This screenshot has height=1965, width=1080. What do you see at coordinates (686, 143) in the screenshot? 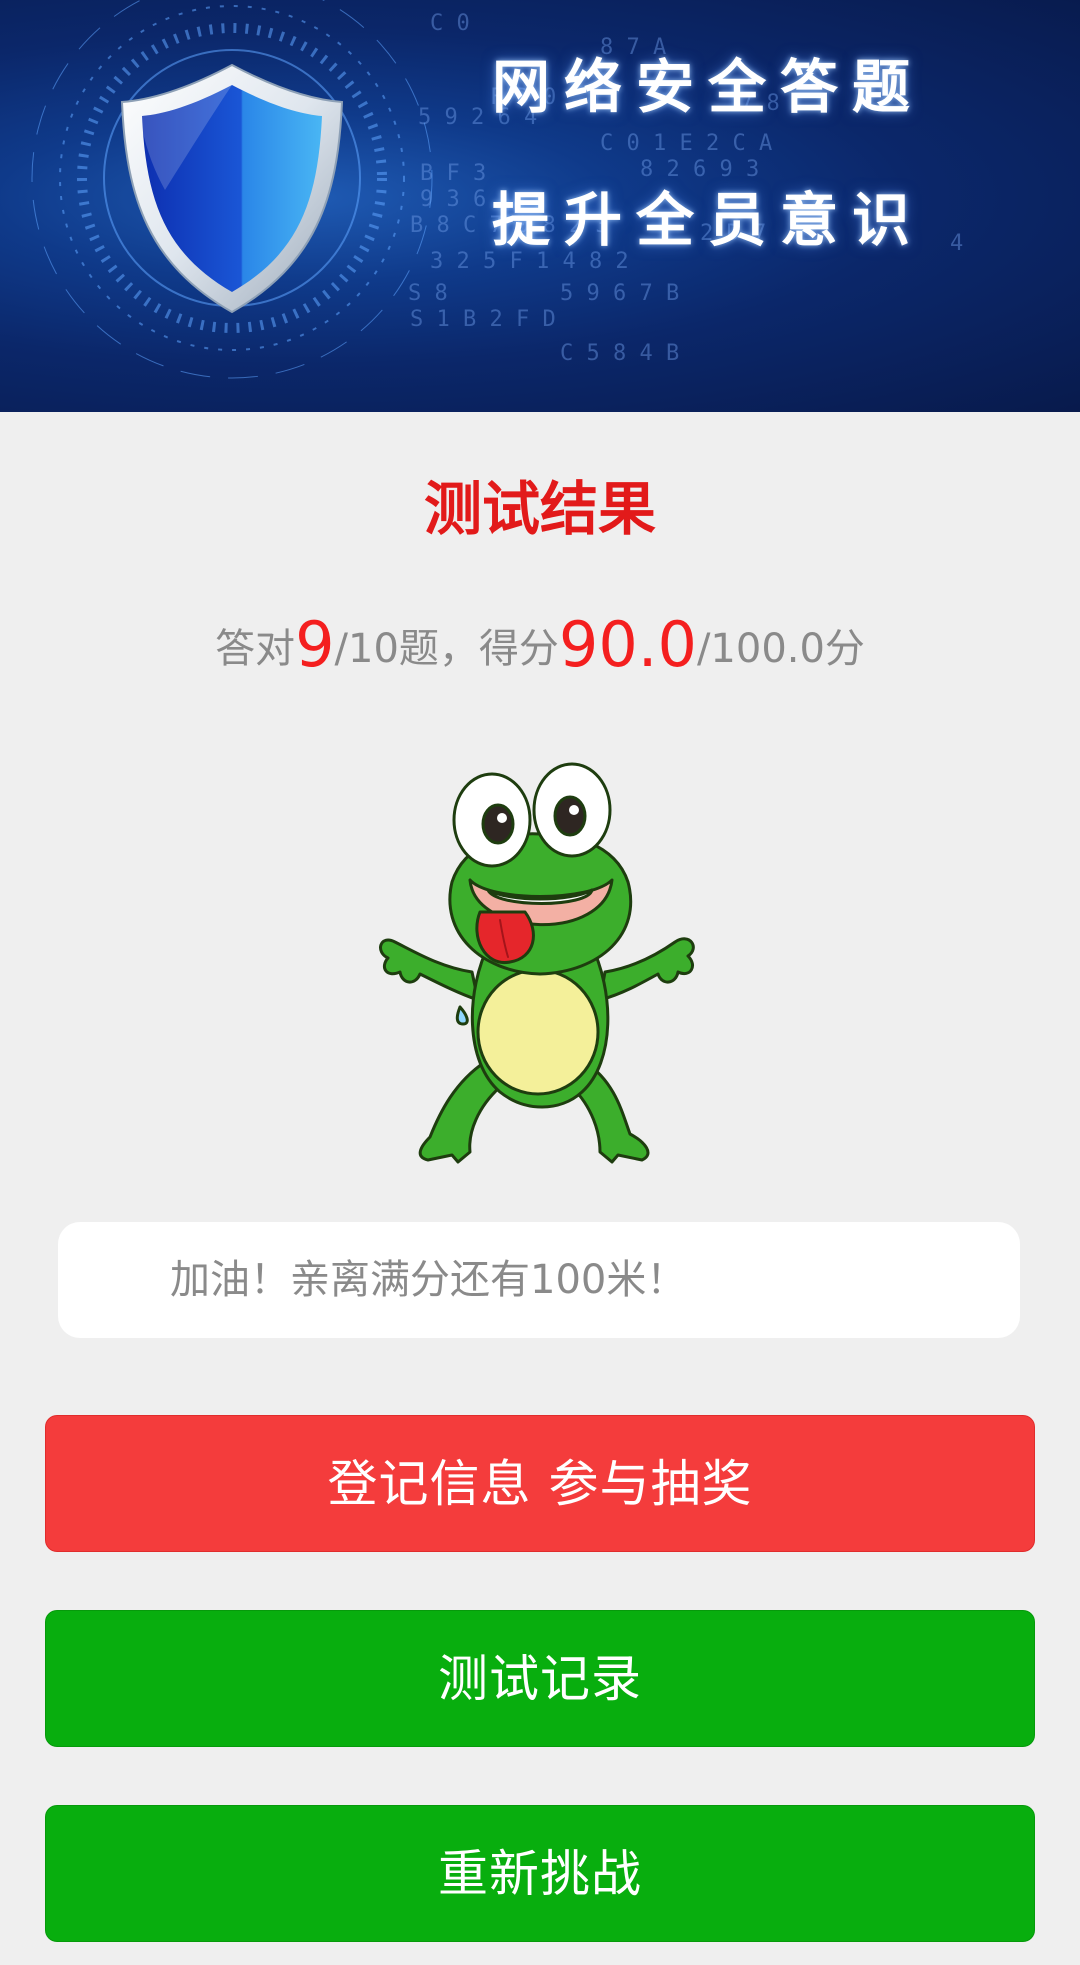
I see `svg-text: C 0 1 E 2 C A` at bounding box center [686, 143].